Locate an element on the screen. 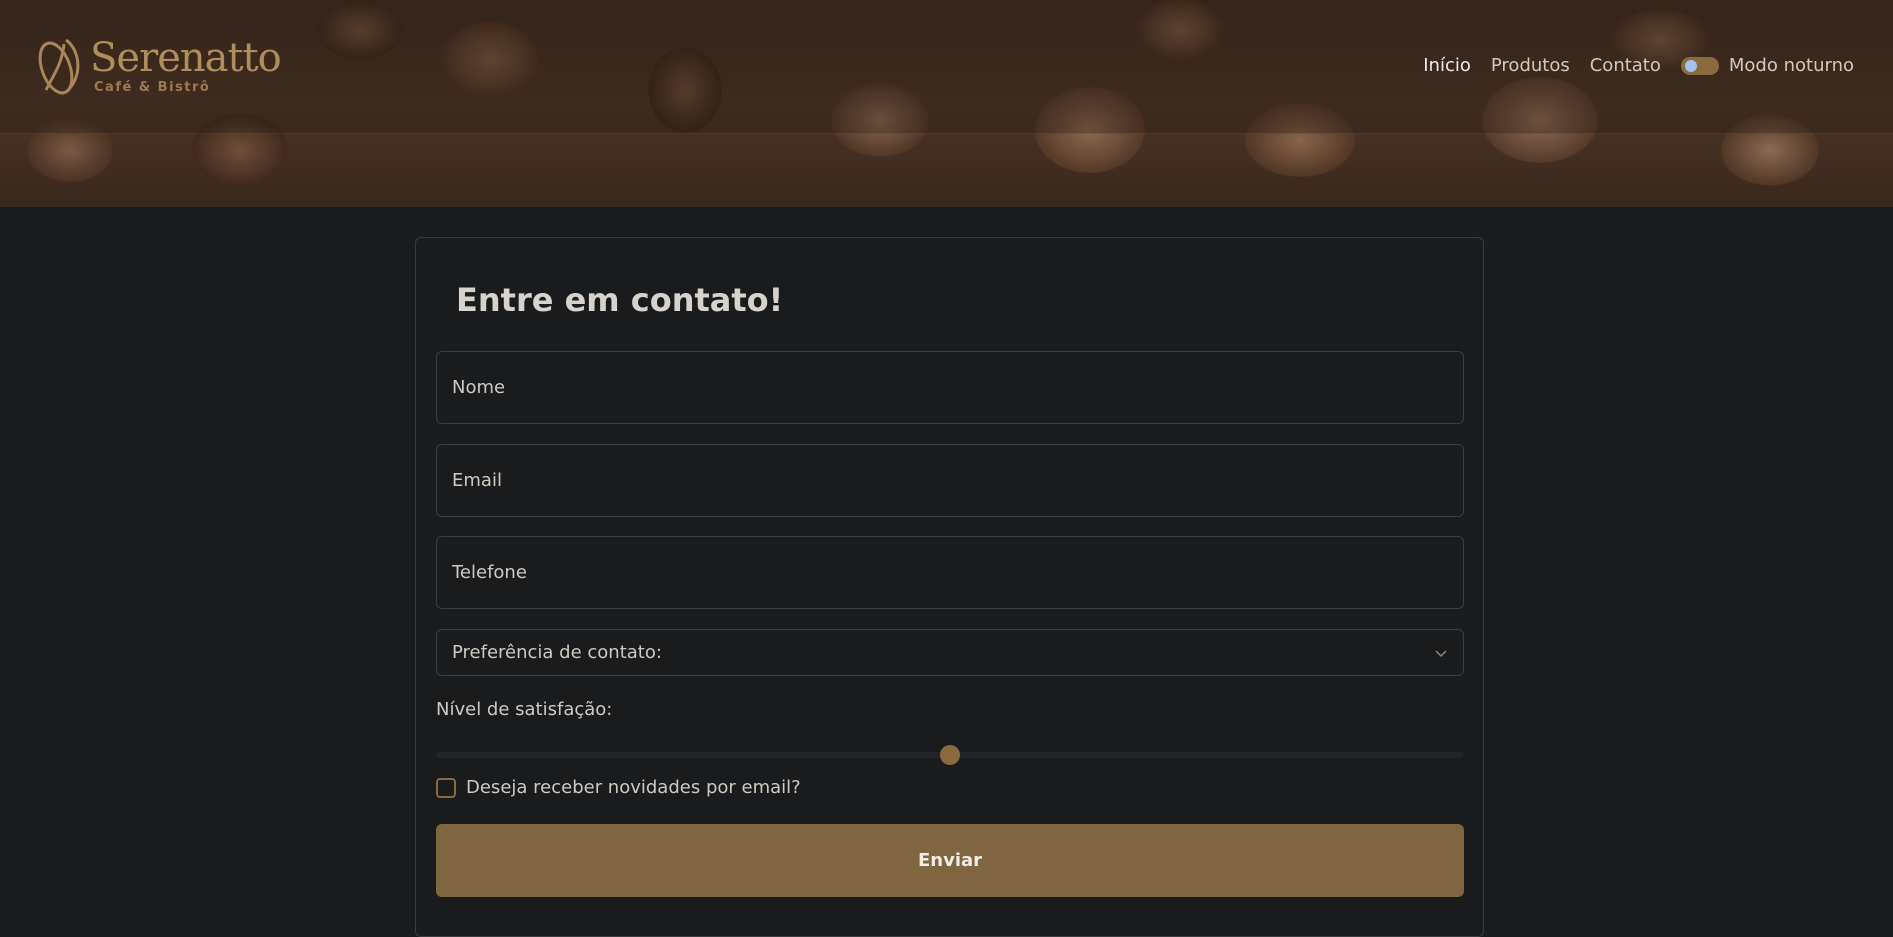 The image size is (1893, 937). newsletter-checkbox is located at coordinates (446, 787).